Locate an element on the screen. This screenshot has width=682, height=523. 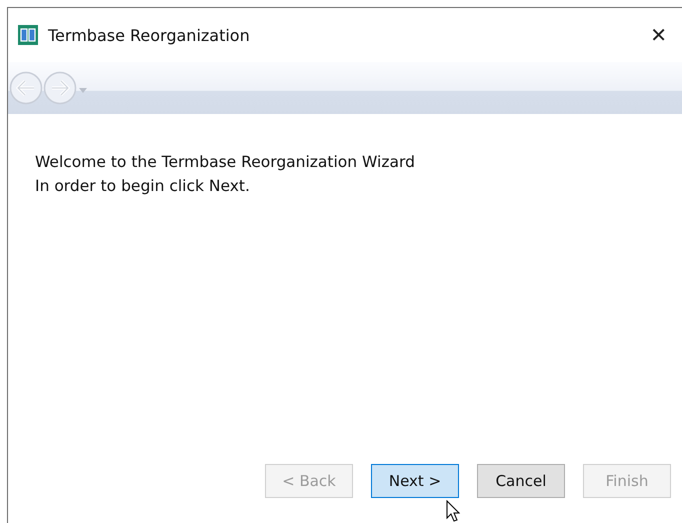
wizard-text: In order to begin click Next. is located at coordinates (143, 186).